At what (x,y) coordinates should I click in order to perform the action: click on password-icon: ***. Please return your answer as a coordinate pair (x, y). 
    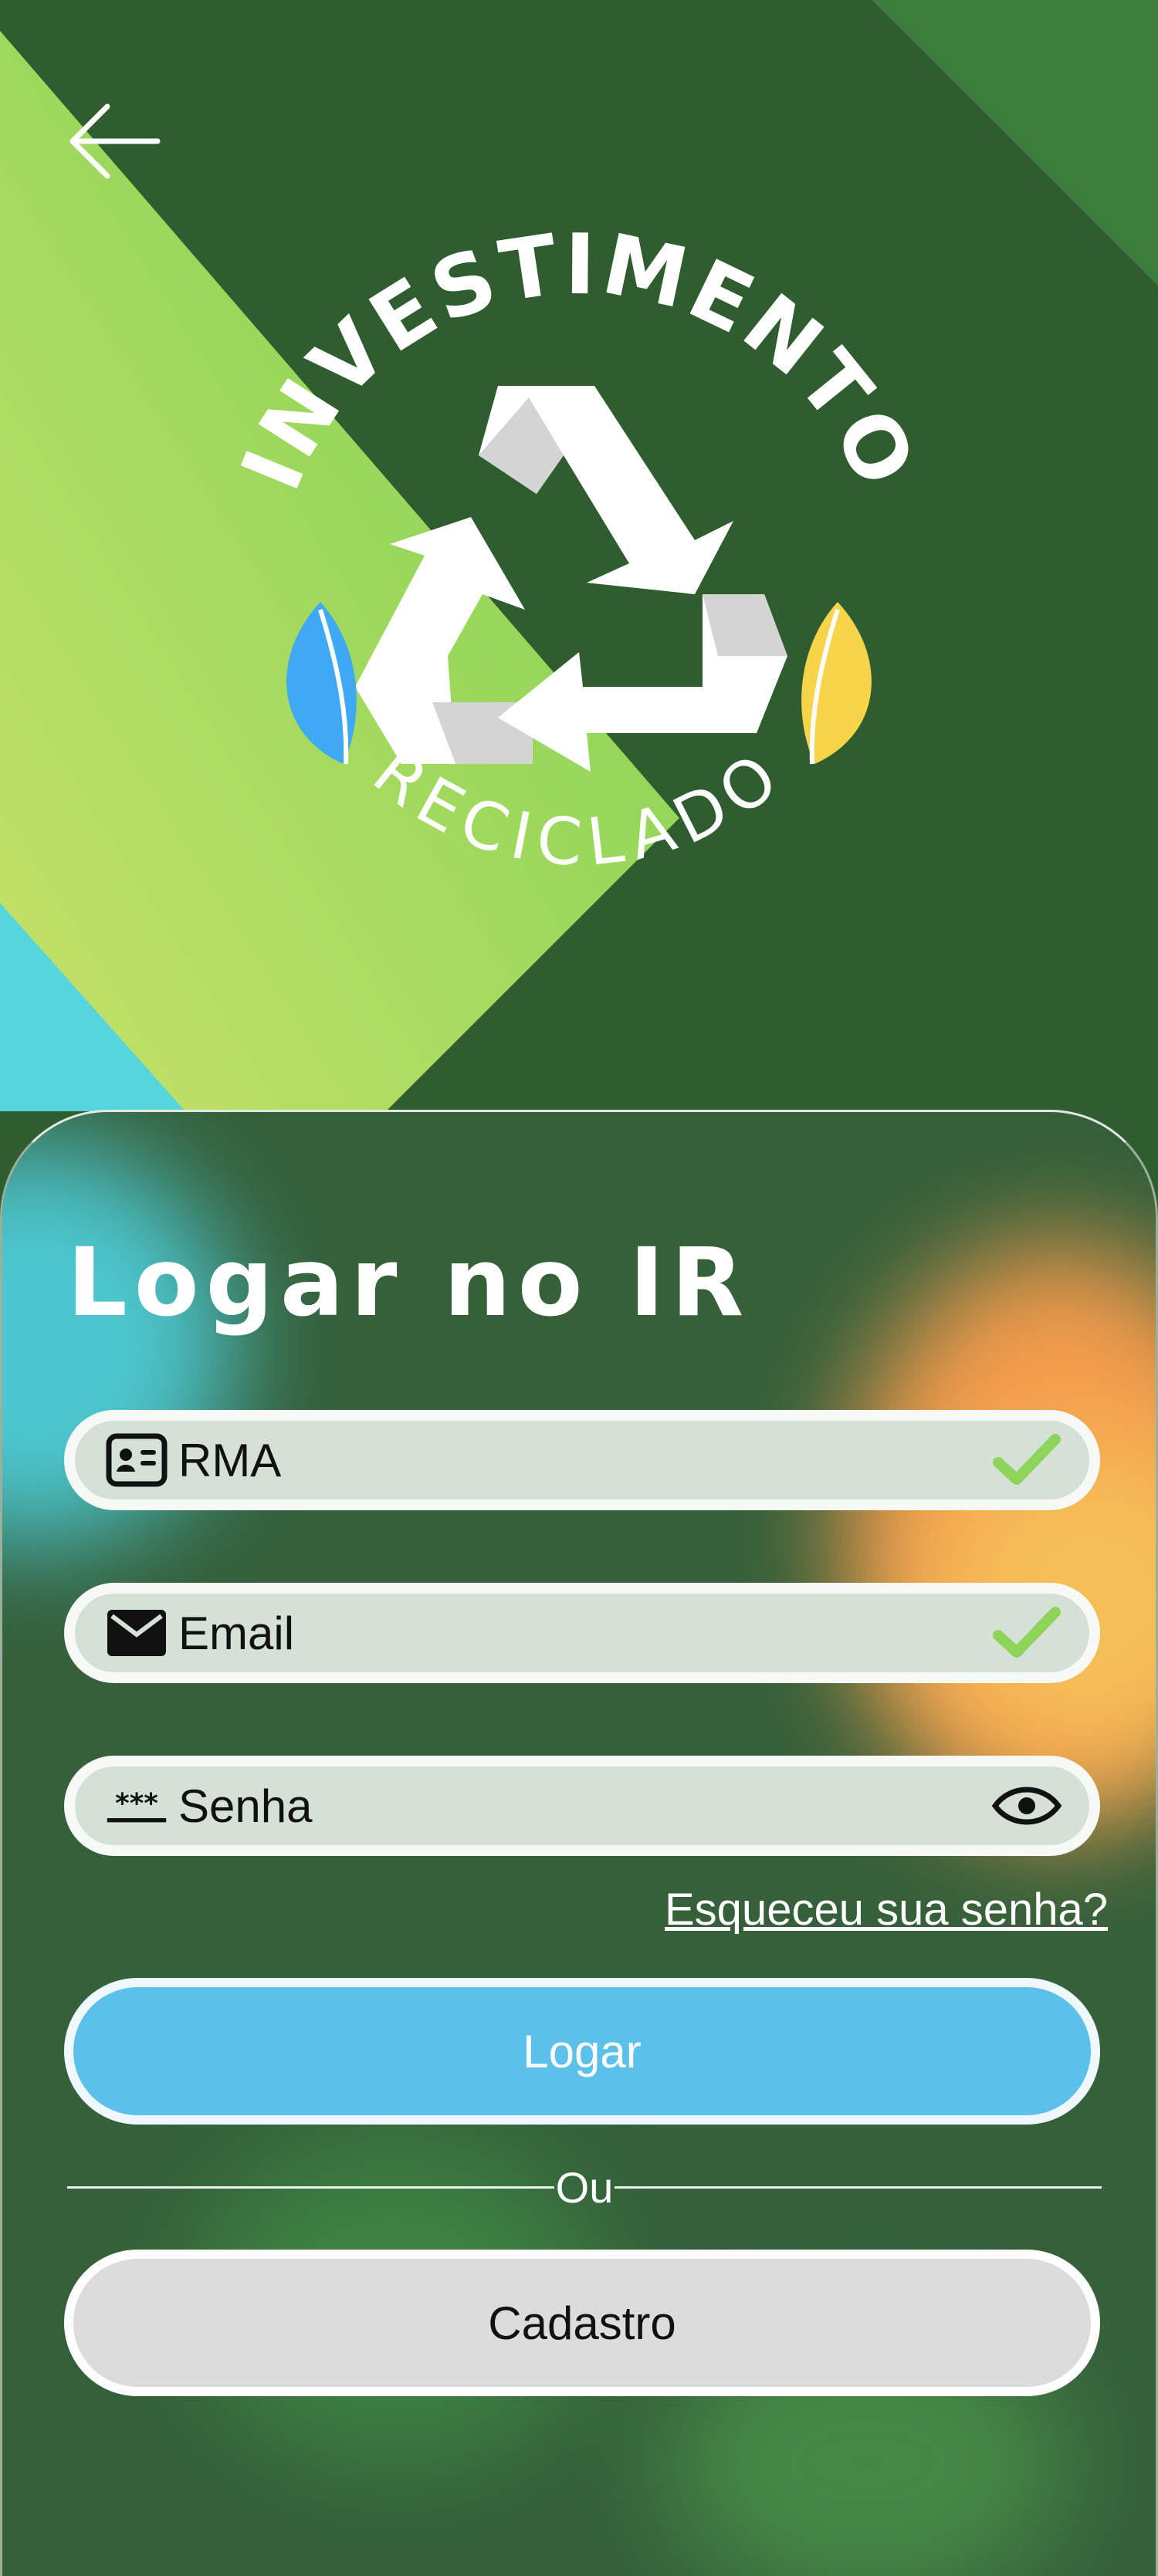
    Looking at the image, I should click on (137, 1806).